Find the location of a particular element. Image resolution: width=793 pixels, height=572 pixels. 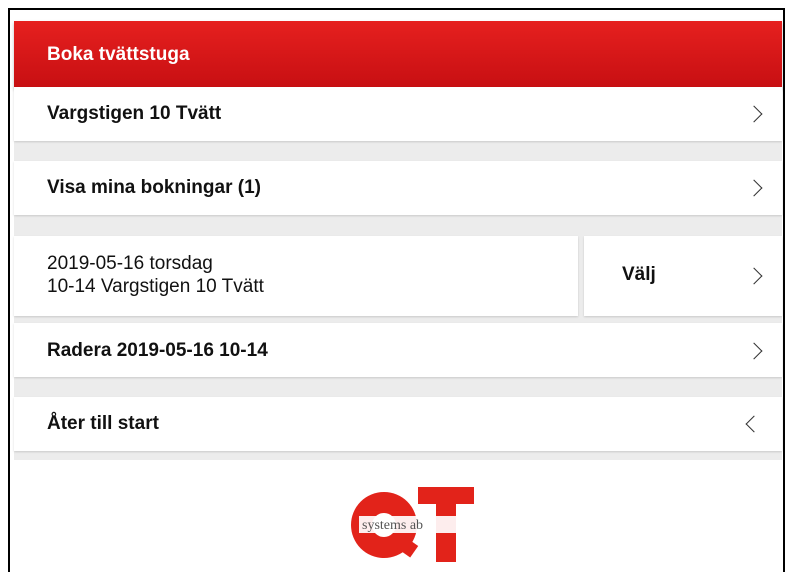

my-bookings-label: Visa mina bokningar (1) is located at coordinates (154, 187).